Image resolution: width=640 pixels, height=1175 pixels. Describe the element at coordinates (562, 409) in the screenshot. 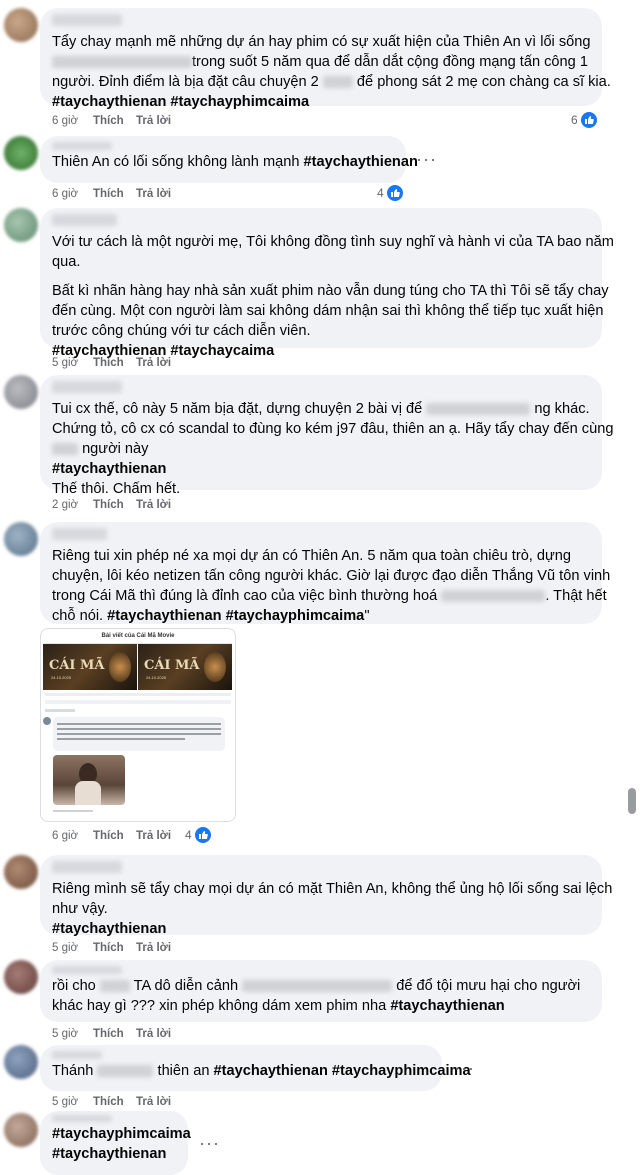

I see `comment-text: ng khác.` at that location.